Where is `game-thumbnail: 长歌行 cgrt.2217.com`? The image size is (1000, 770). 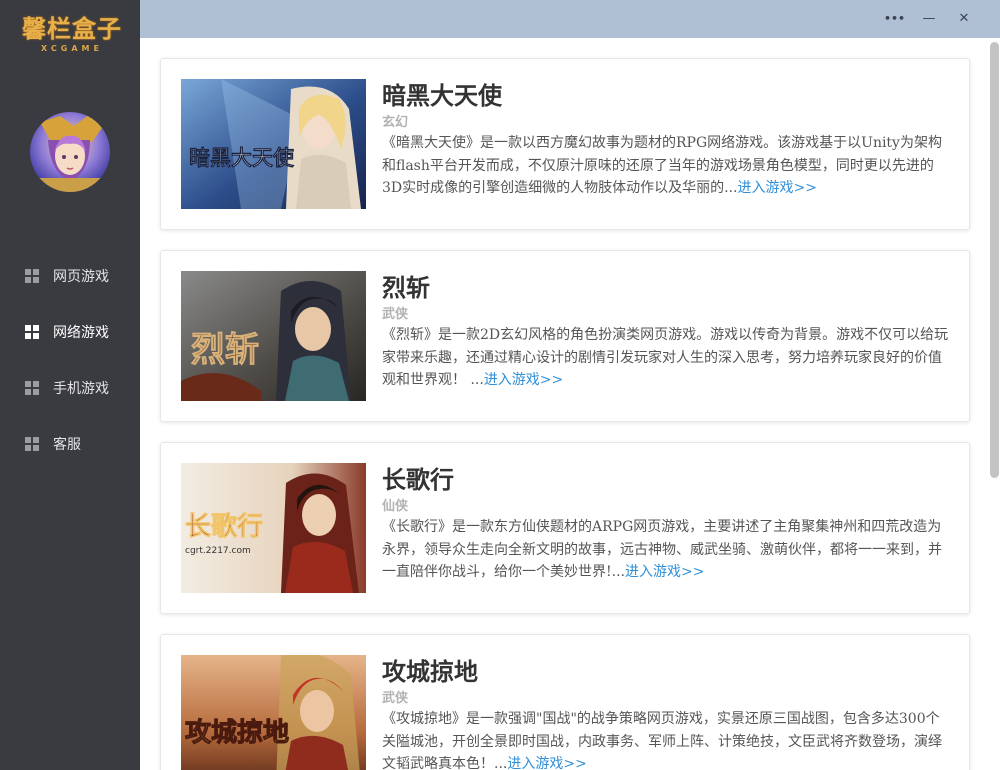
game-thumbnail: 长歌行 cgrt.2217.com is located at coordinates (273, 528).